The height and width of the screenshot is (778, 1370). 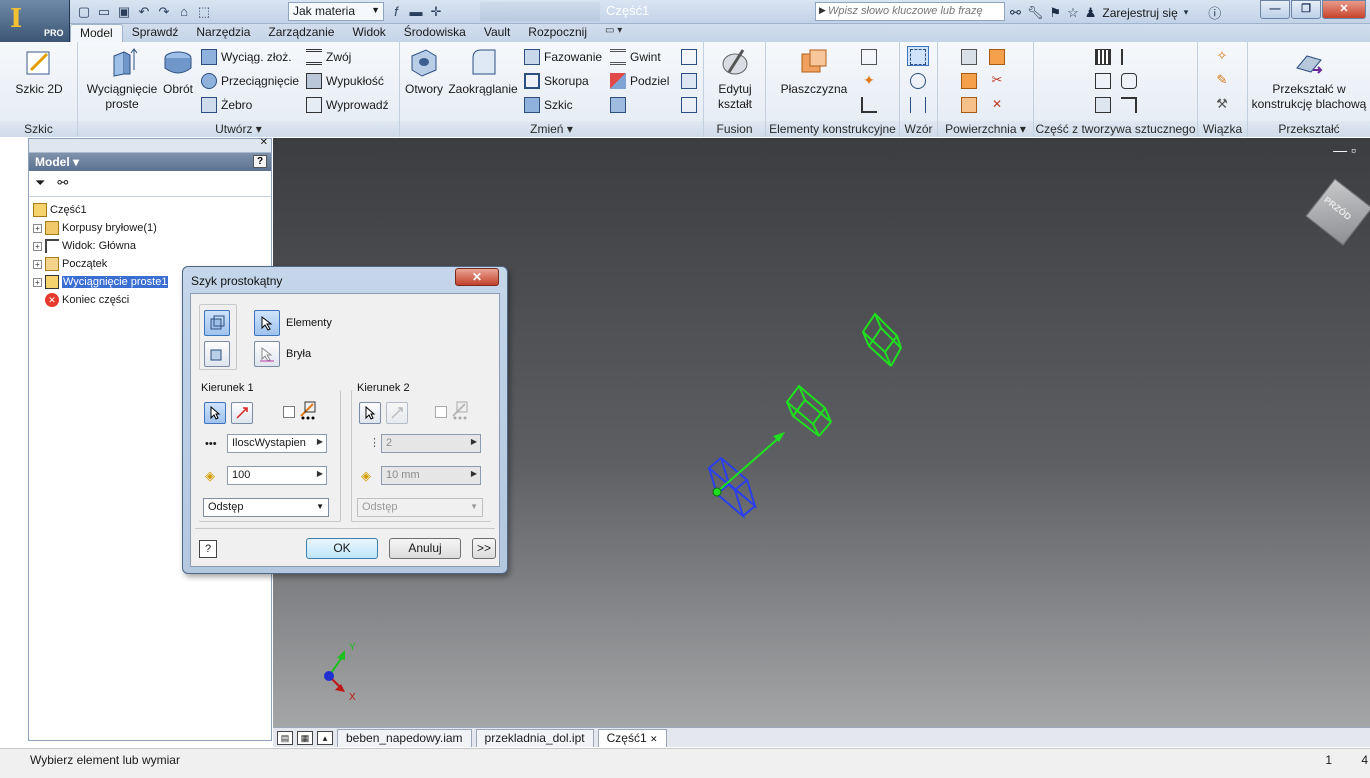 I want to click on emboss-button: Wypukłość, so click(x=345, y=81).